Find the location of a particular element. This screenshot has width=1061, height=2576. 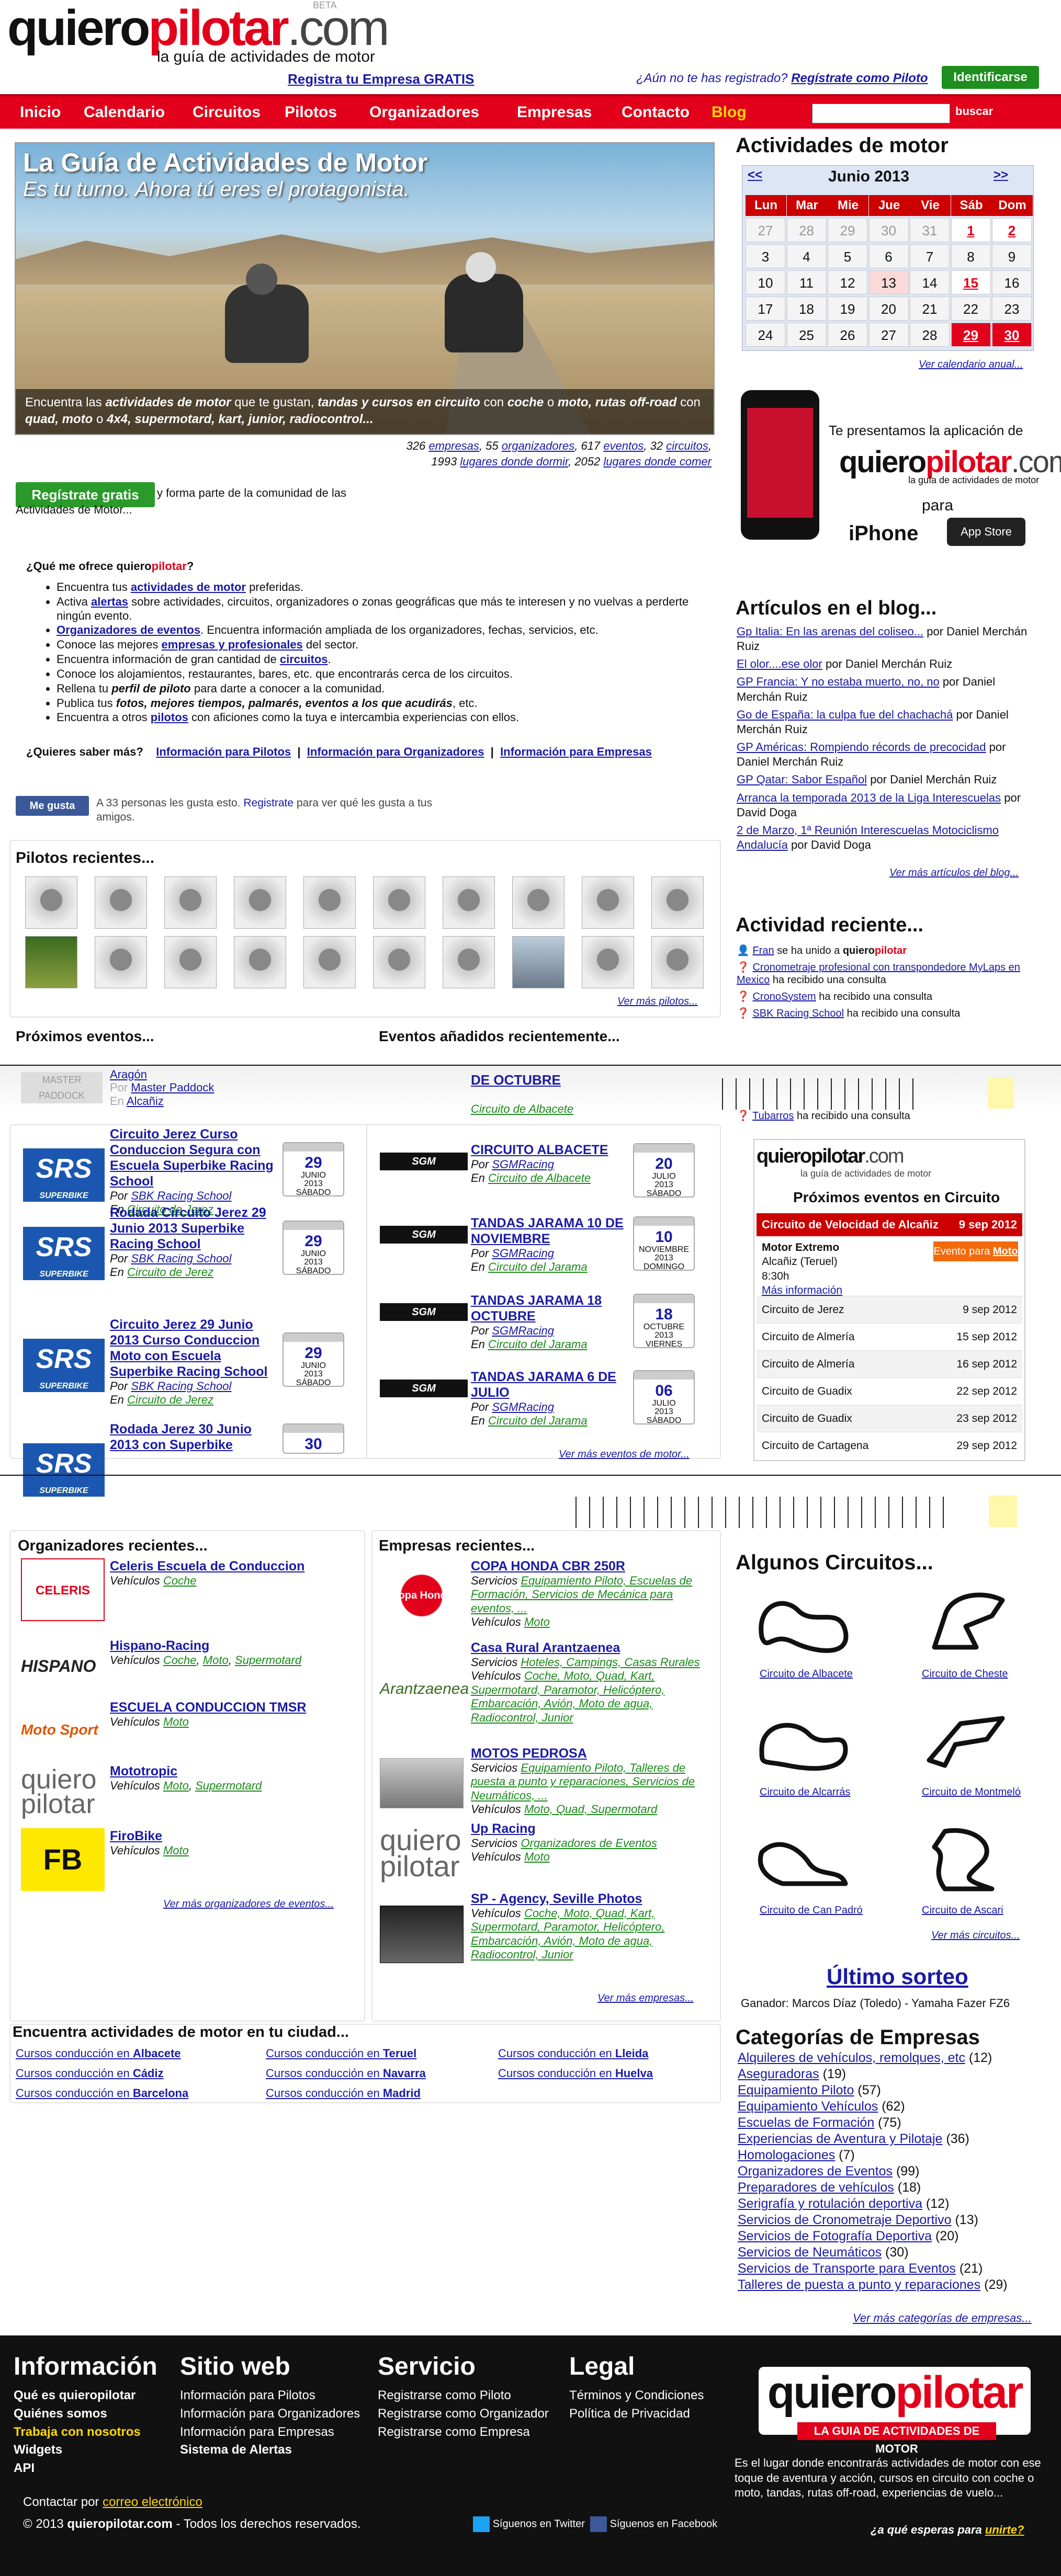

nav-item-inicio: Inicio is located at coordinates (40, 113).